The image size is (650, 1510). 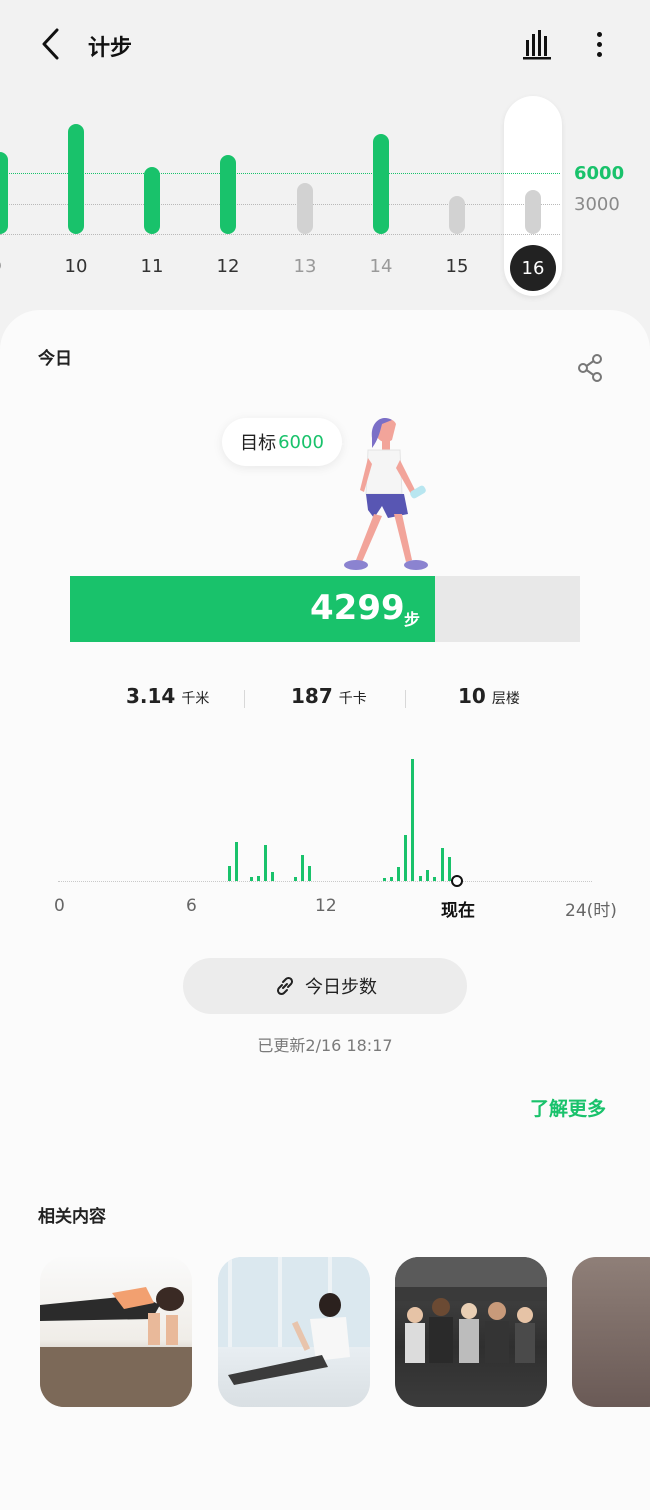 I want to click on learn-more-link: 了解更多, so click(x=568, y=1107).